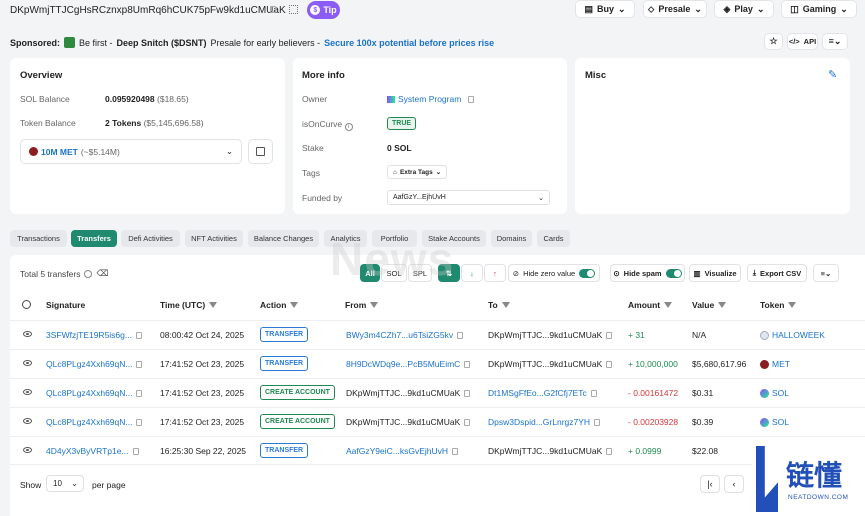  I want to click on token-cell: MET, so click(775, 364).